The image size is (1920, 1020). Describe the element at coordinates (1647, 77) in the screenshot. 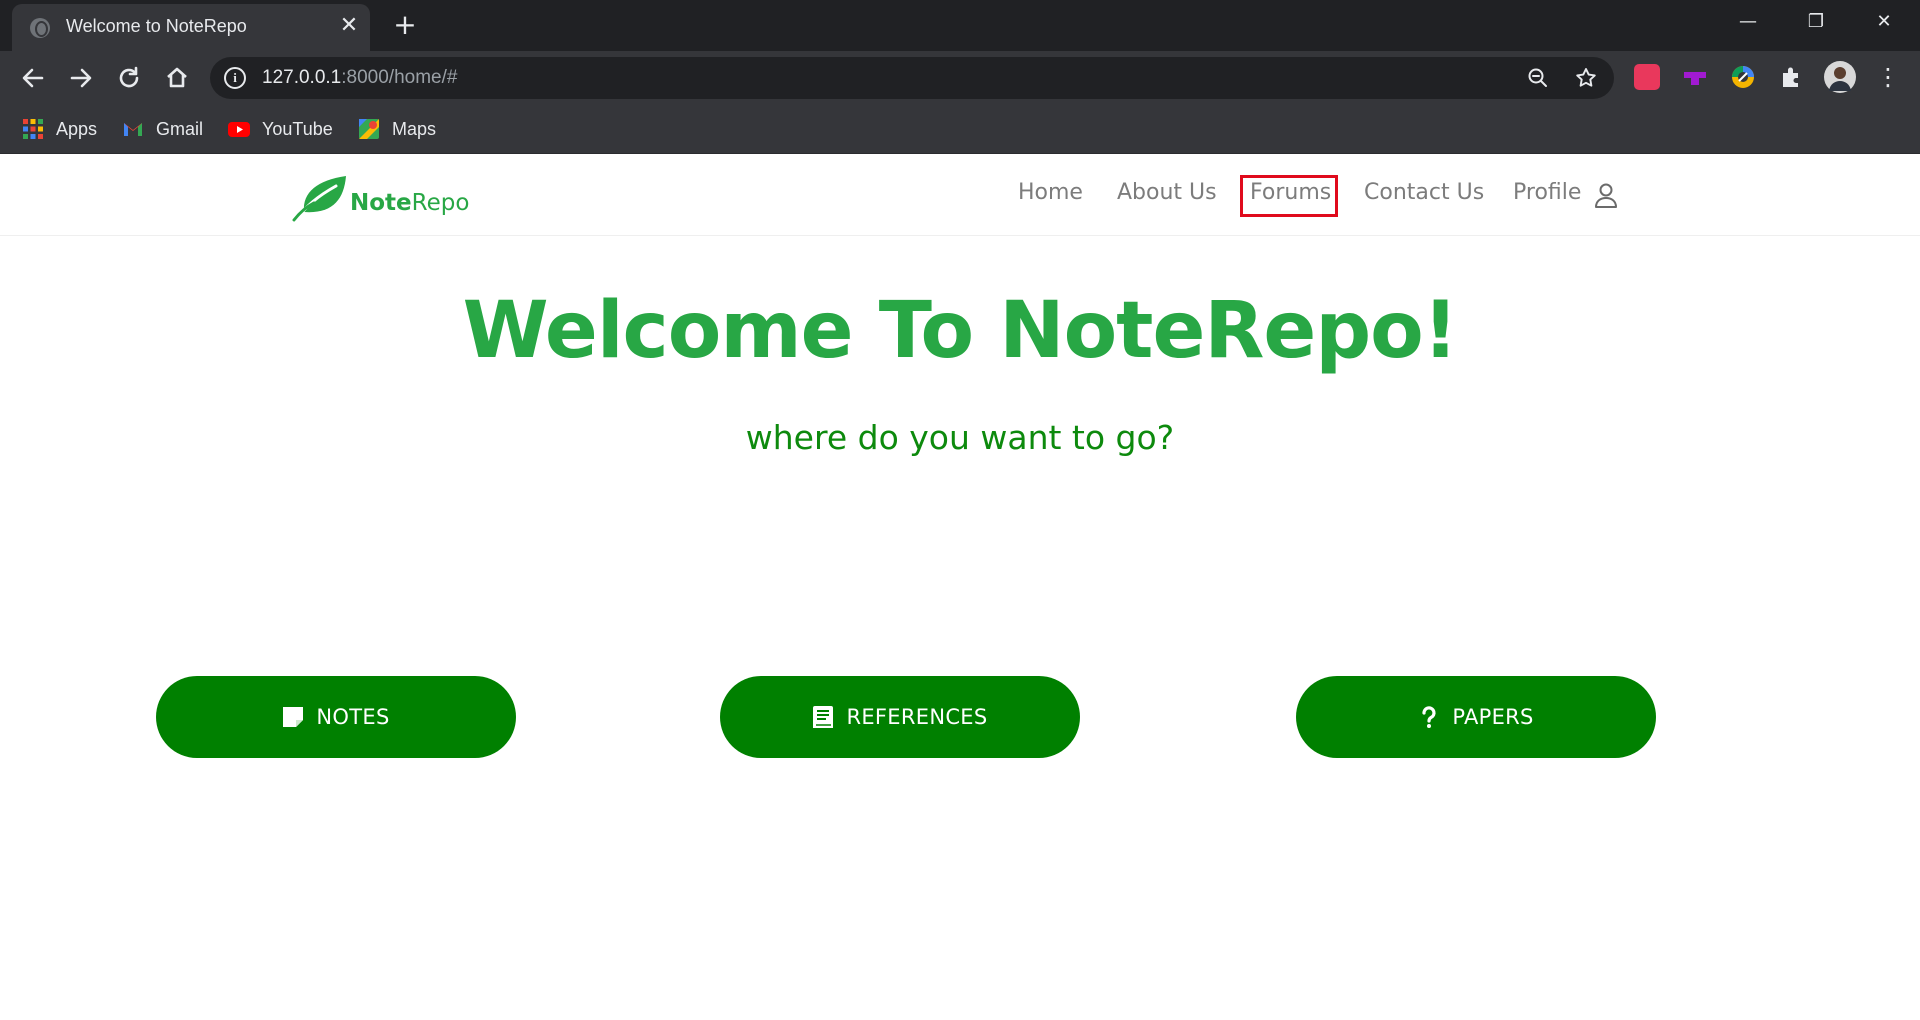

I see `timer-extension-icon` at that location.